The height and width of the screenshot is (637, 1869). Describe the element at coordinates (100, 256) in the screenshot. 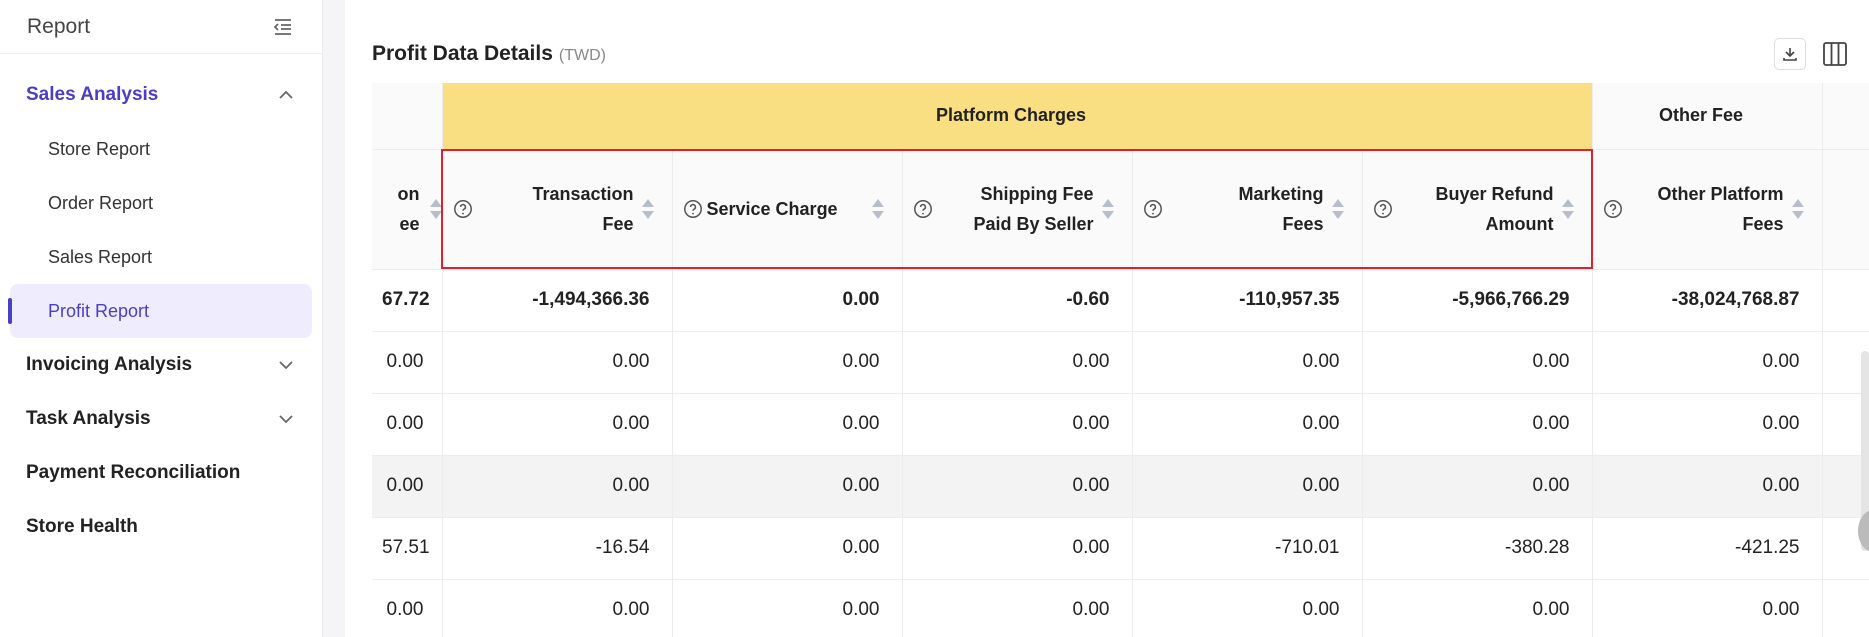

I see `menu-item-label: Sales Report` at that location.